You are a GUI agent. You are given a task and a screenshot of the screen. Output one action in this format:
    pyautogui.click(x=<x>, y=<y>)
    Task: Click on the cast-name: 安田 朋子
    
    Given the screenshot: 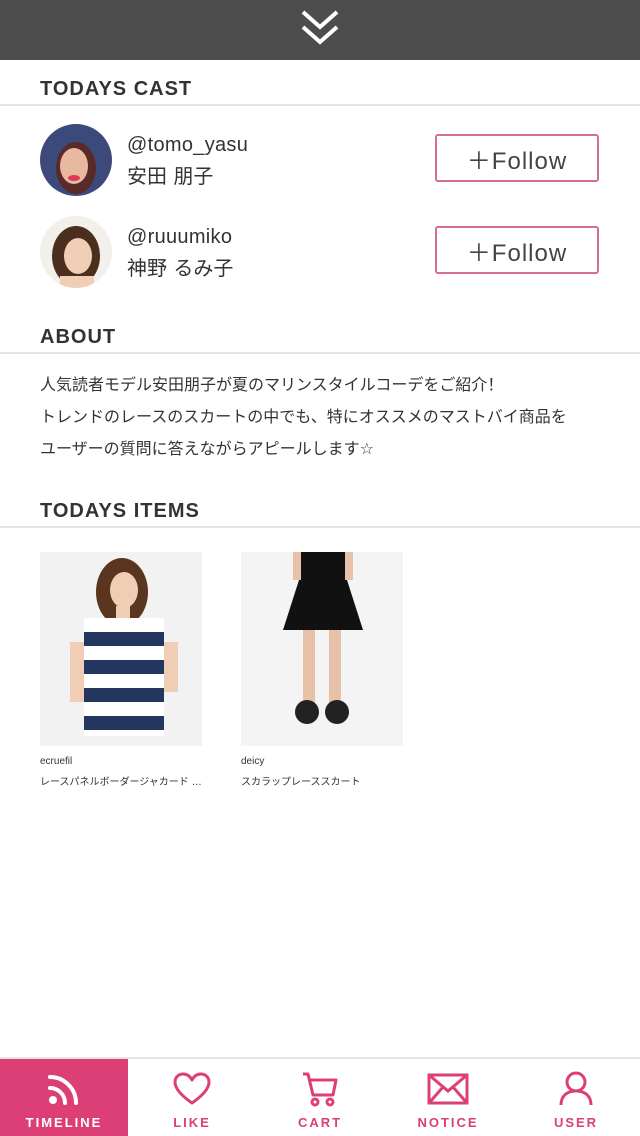 What is the action you would take?
    pyautogui.click(x=170, y=176)
    